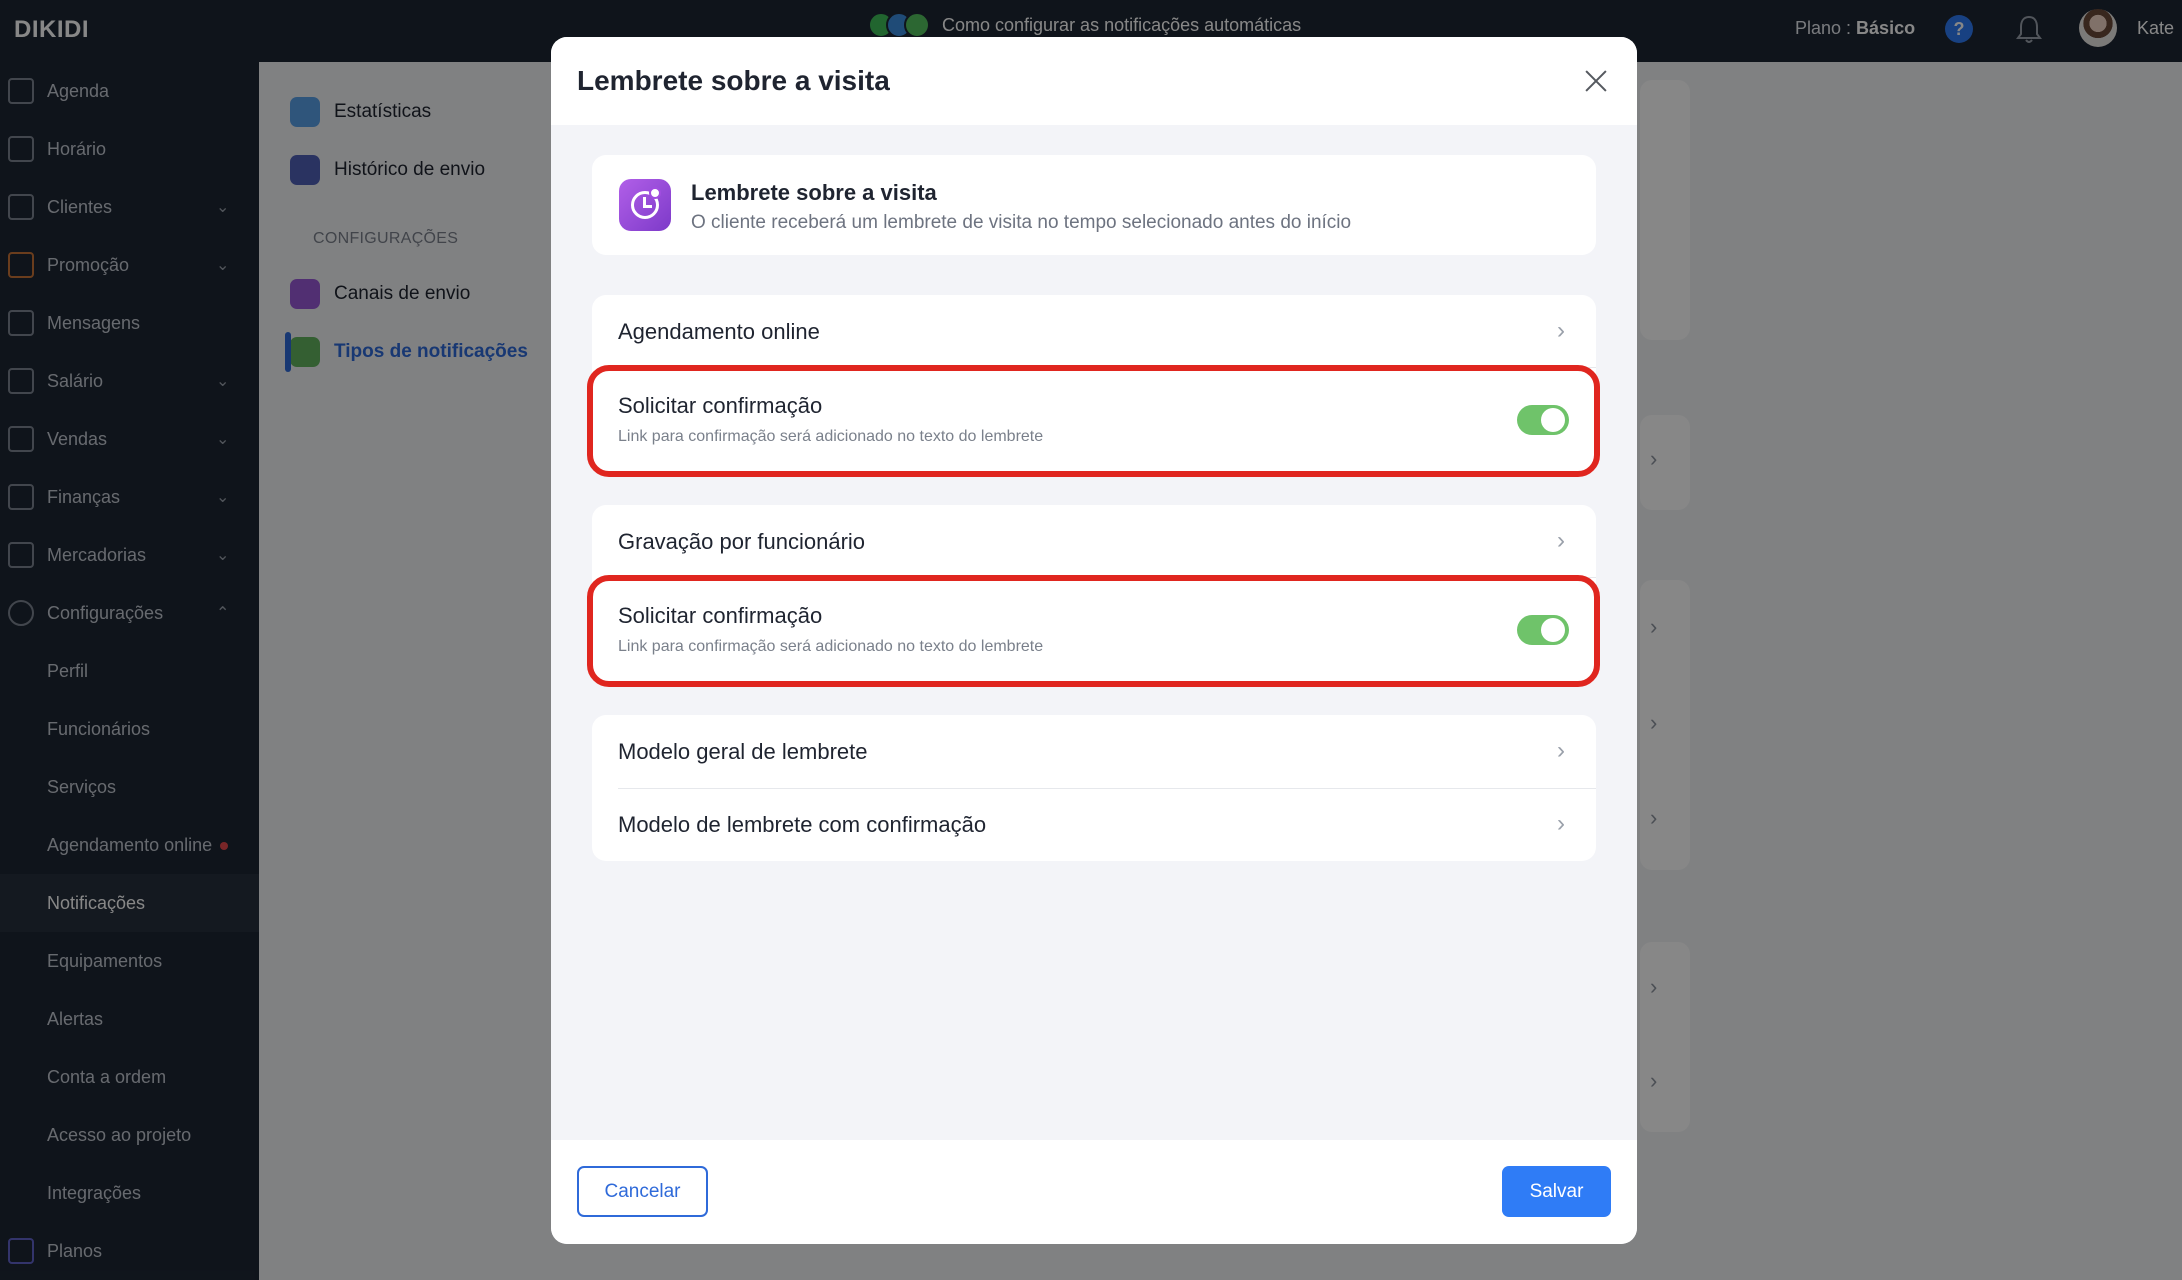  Describe the element at coordinates (1094, 81) in the screenshot. I see `modal-header: Lembrete sobre a visita` at that location.